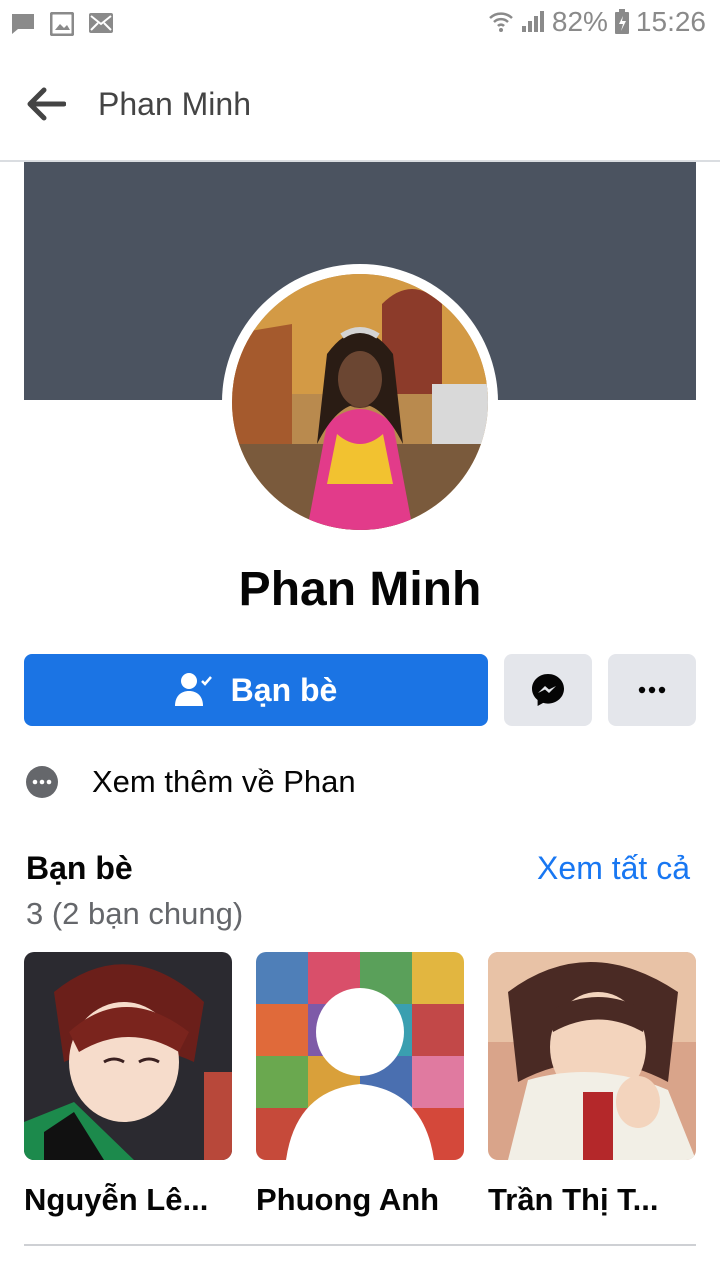 Image resolution: width=720 pixels, height=1280 pixels. I want to click on signal-icon, so click(532, 21).